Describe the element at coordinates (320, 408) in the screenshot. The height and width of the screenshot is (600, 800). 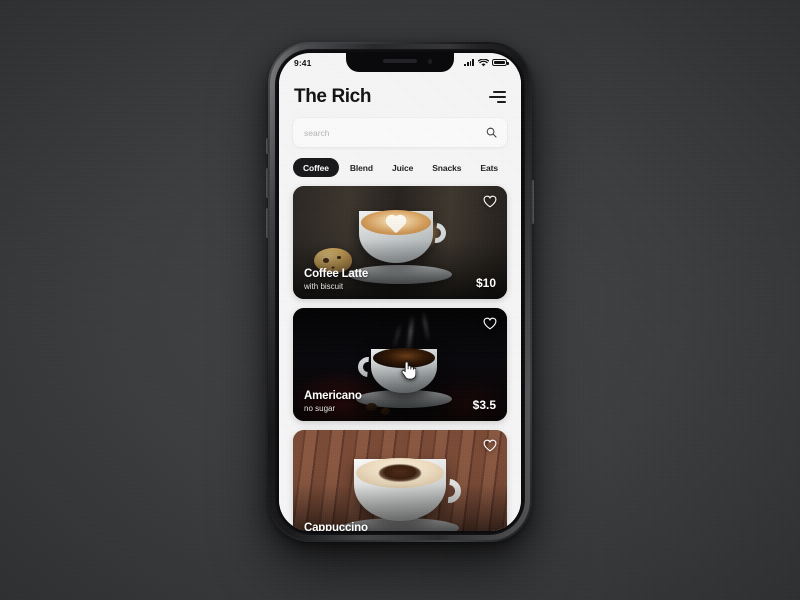
I see `product-subtitle: no sugar` at that location.